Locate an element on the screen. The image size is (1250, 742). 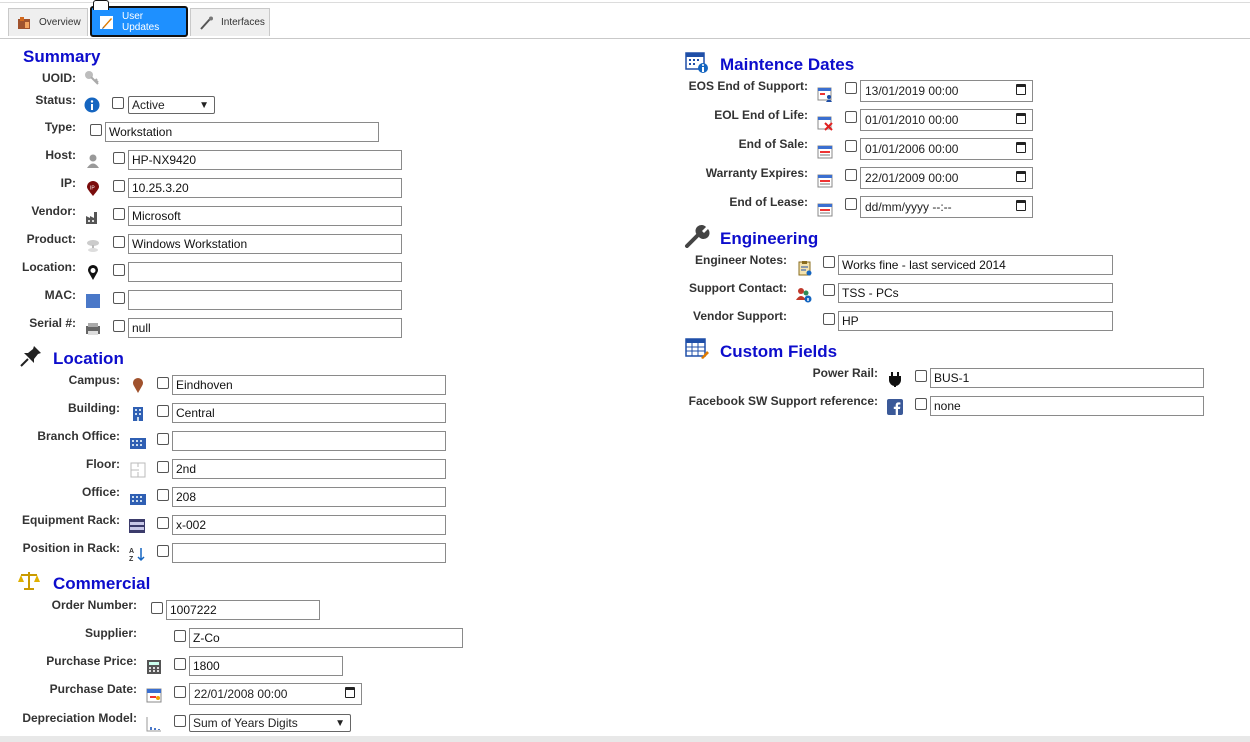
tab-user-updates: User Updates is located at coordinates (139, 21).